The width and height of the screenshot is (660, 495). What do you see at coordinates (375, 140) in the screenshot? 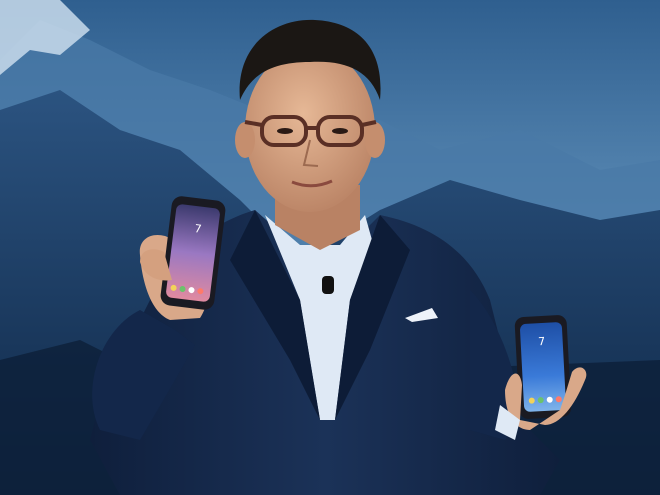
I see `ear-right` at bounding box center [375, 140].